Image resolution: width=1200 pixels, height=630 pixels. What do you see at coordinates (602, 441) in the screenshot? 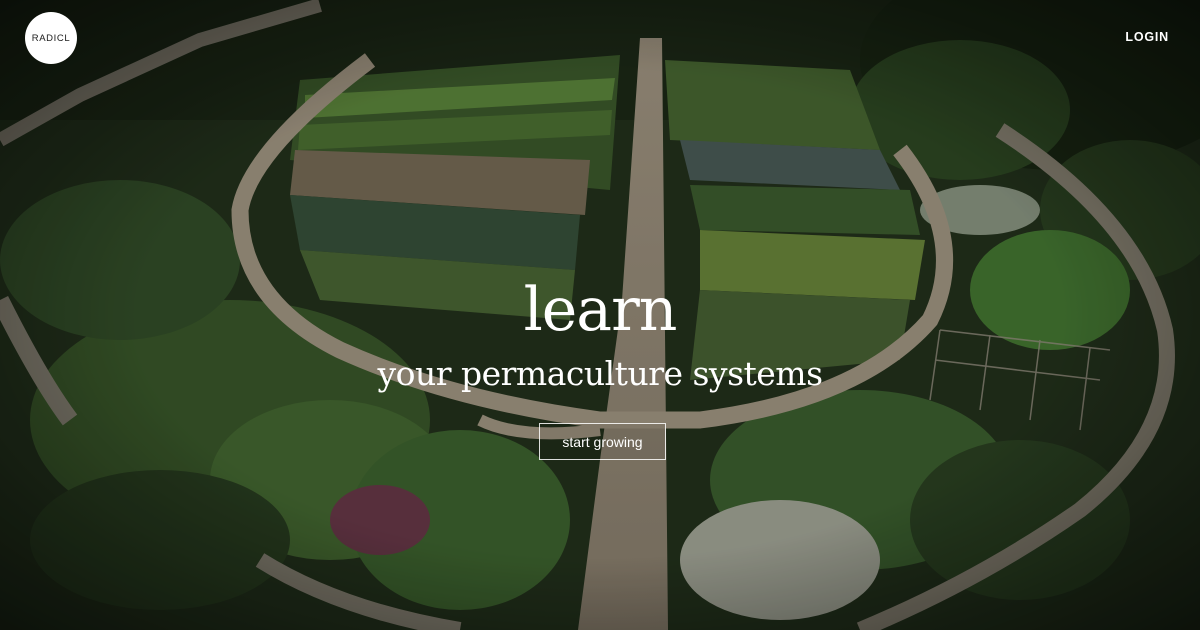
I see `start-growing-button: start growing` at bounding box center [602, 441].